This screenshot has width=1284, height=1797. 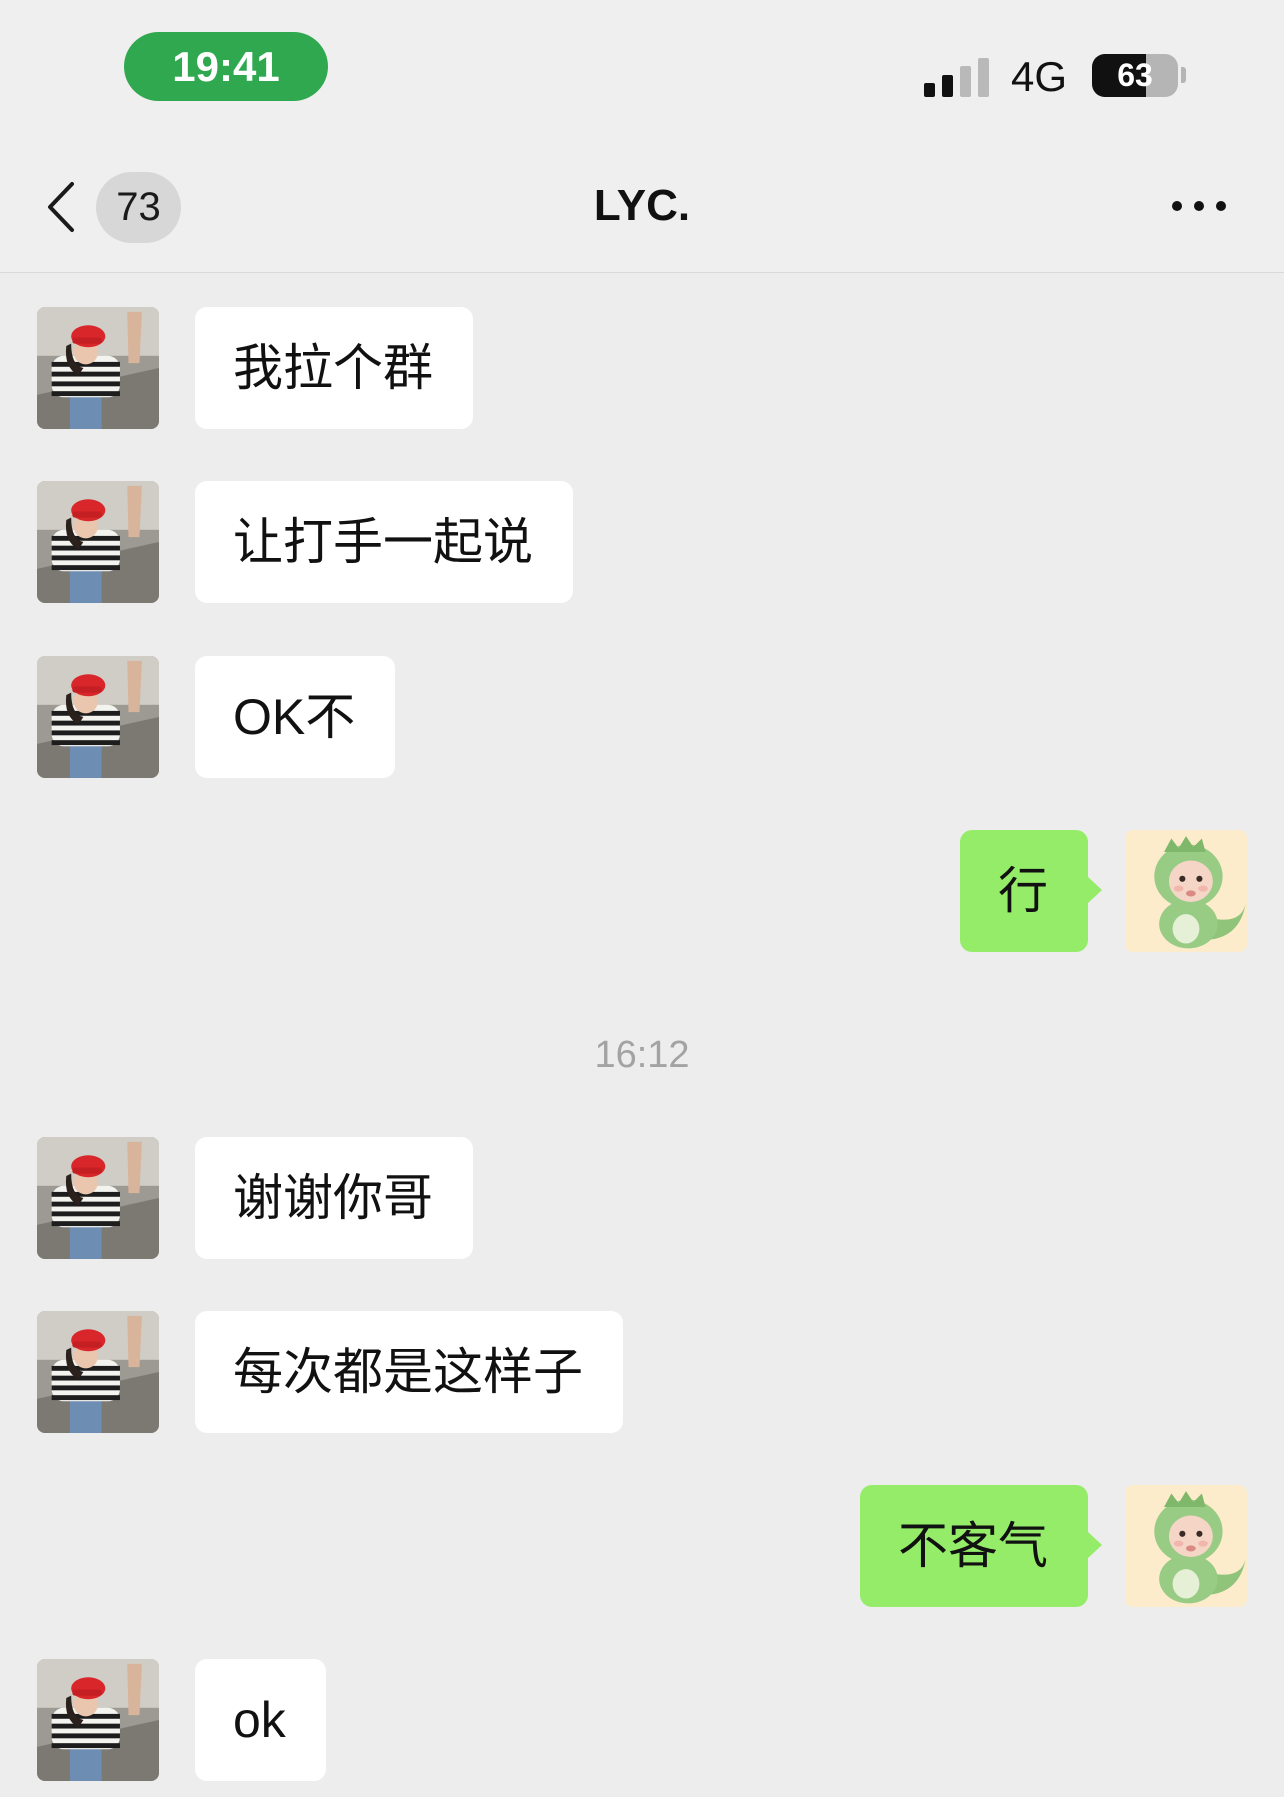 I want to click on outgoing-message-bubble: 行, so click(x=1031, y=891).